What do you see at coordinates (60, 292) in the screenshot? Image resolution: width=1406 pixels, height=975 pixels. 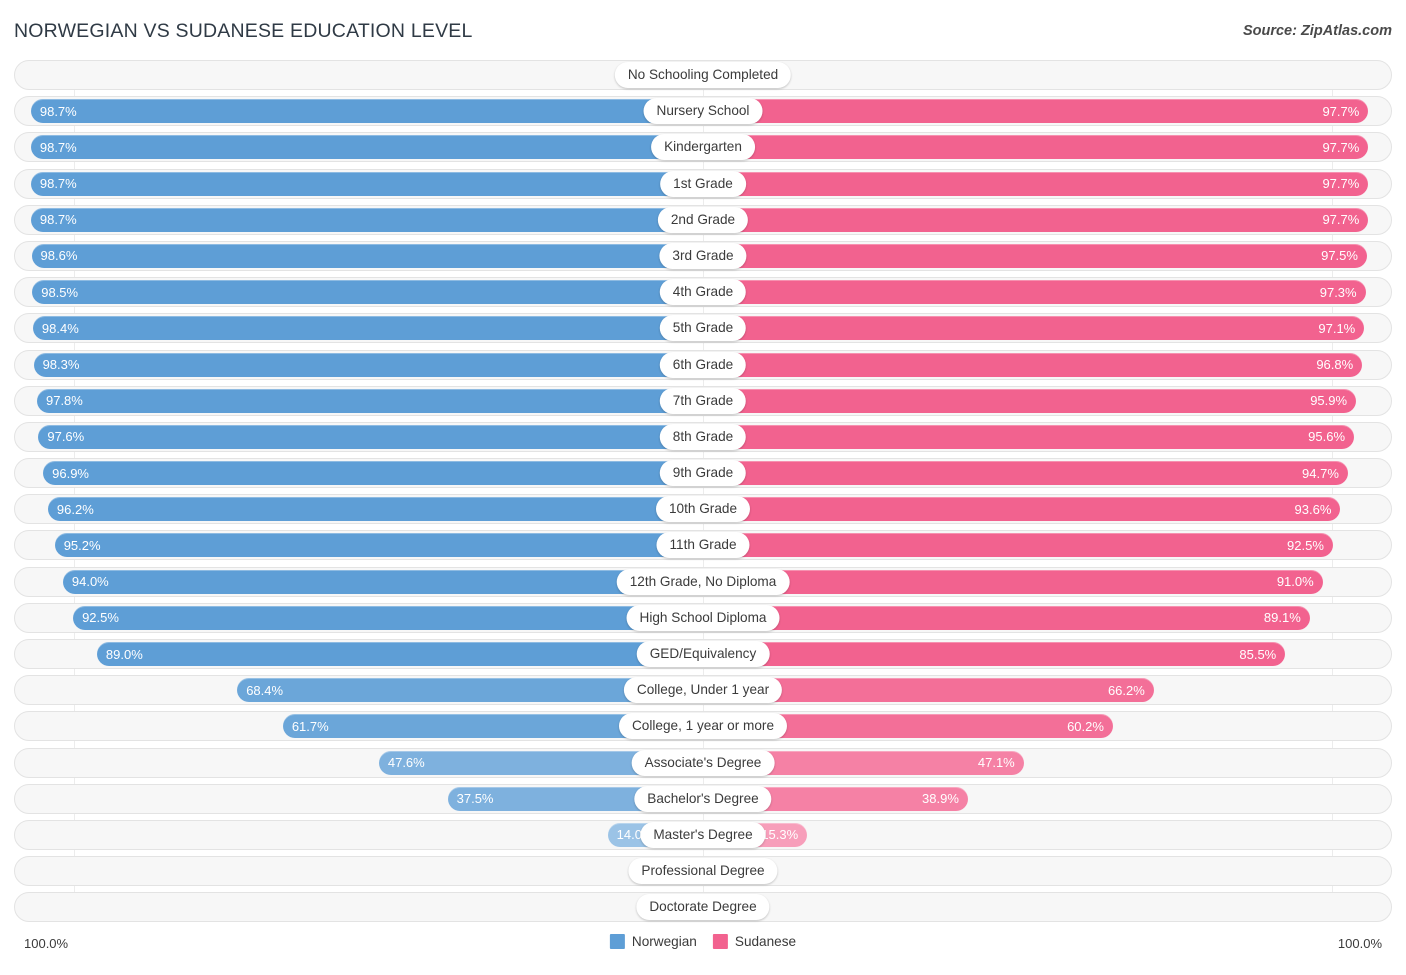 I see `bar-value-norwegian: 98.5%` at bounding box center [60, 292].